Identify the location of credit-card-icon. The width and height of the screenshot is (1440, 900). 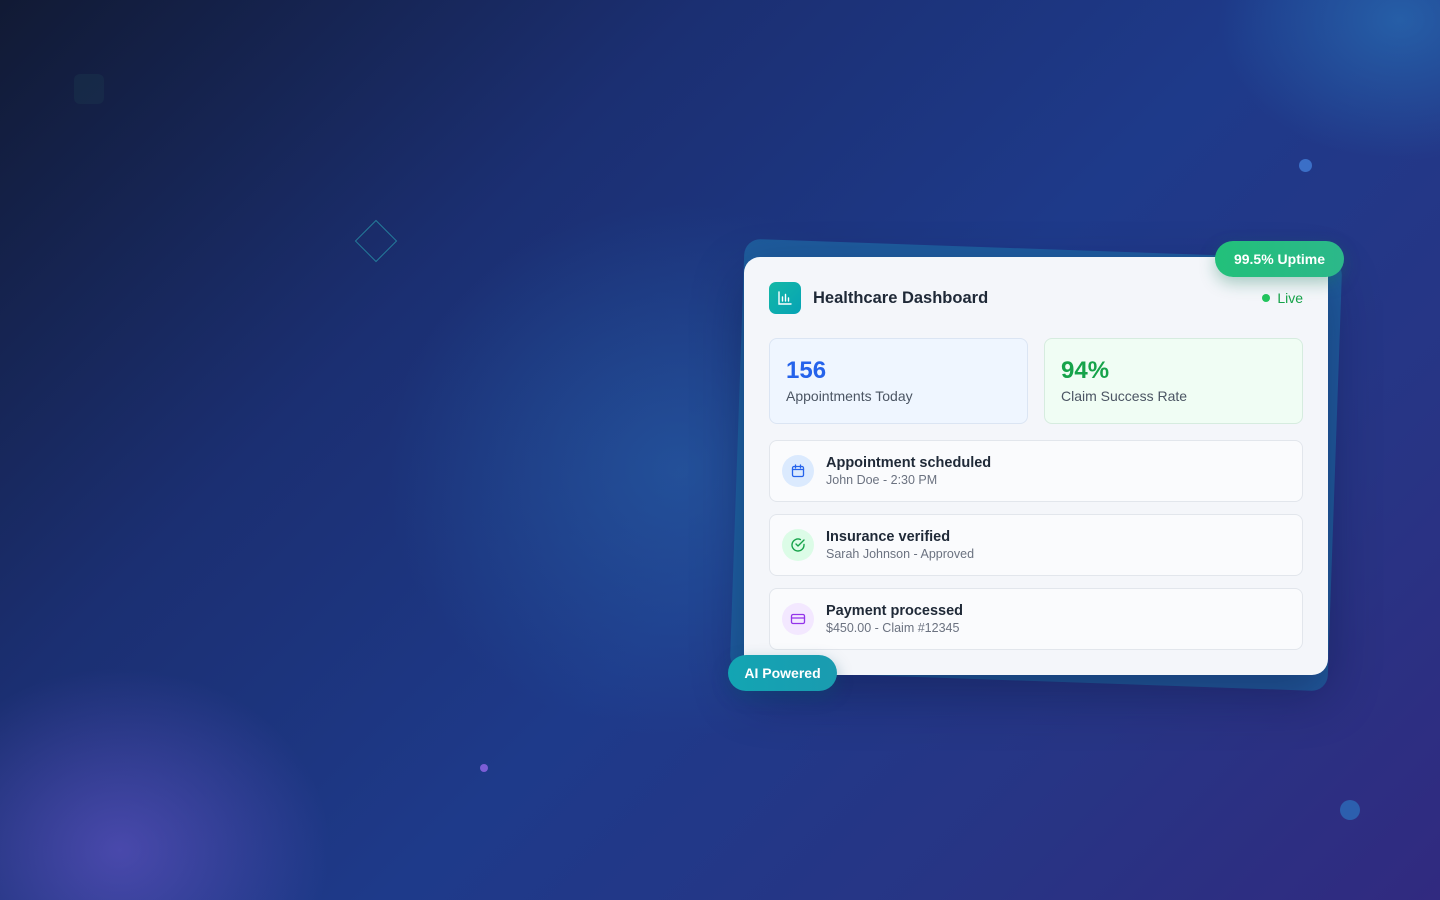
(798, 619).